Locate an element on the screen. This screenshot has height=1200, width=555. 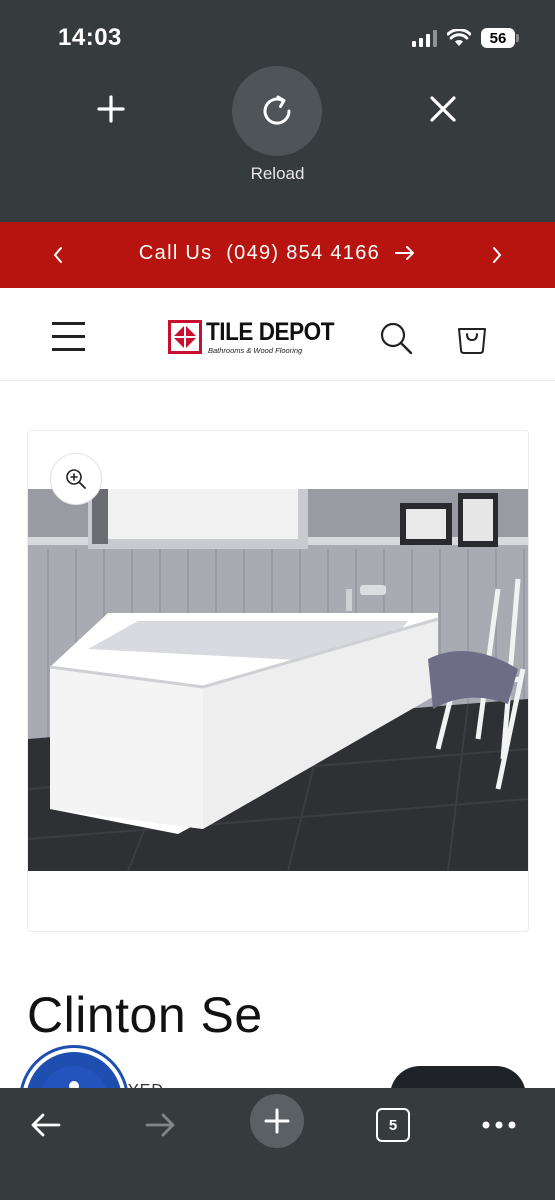
wifi-icon is located at coordinates (459, 37).